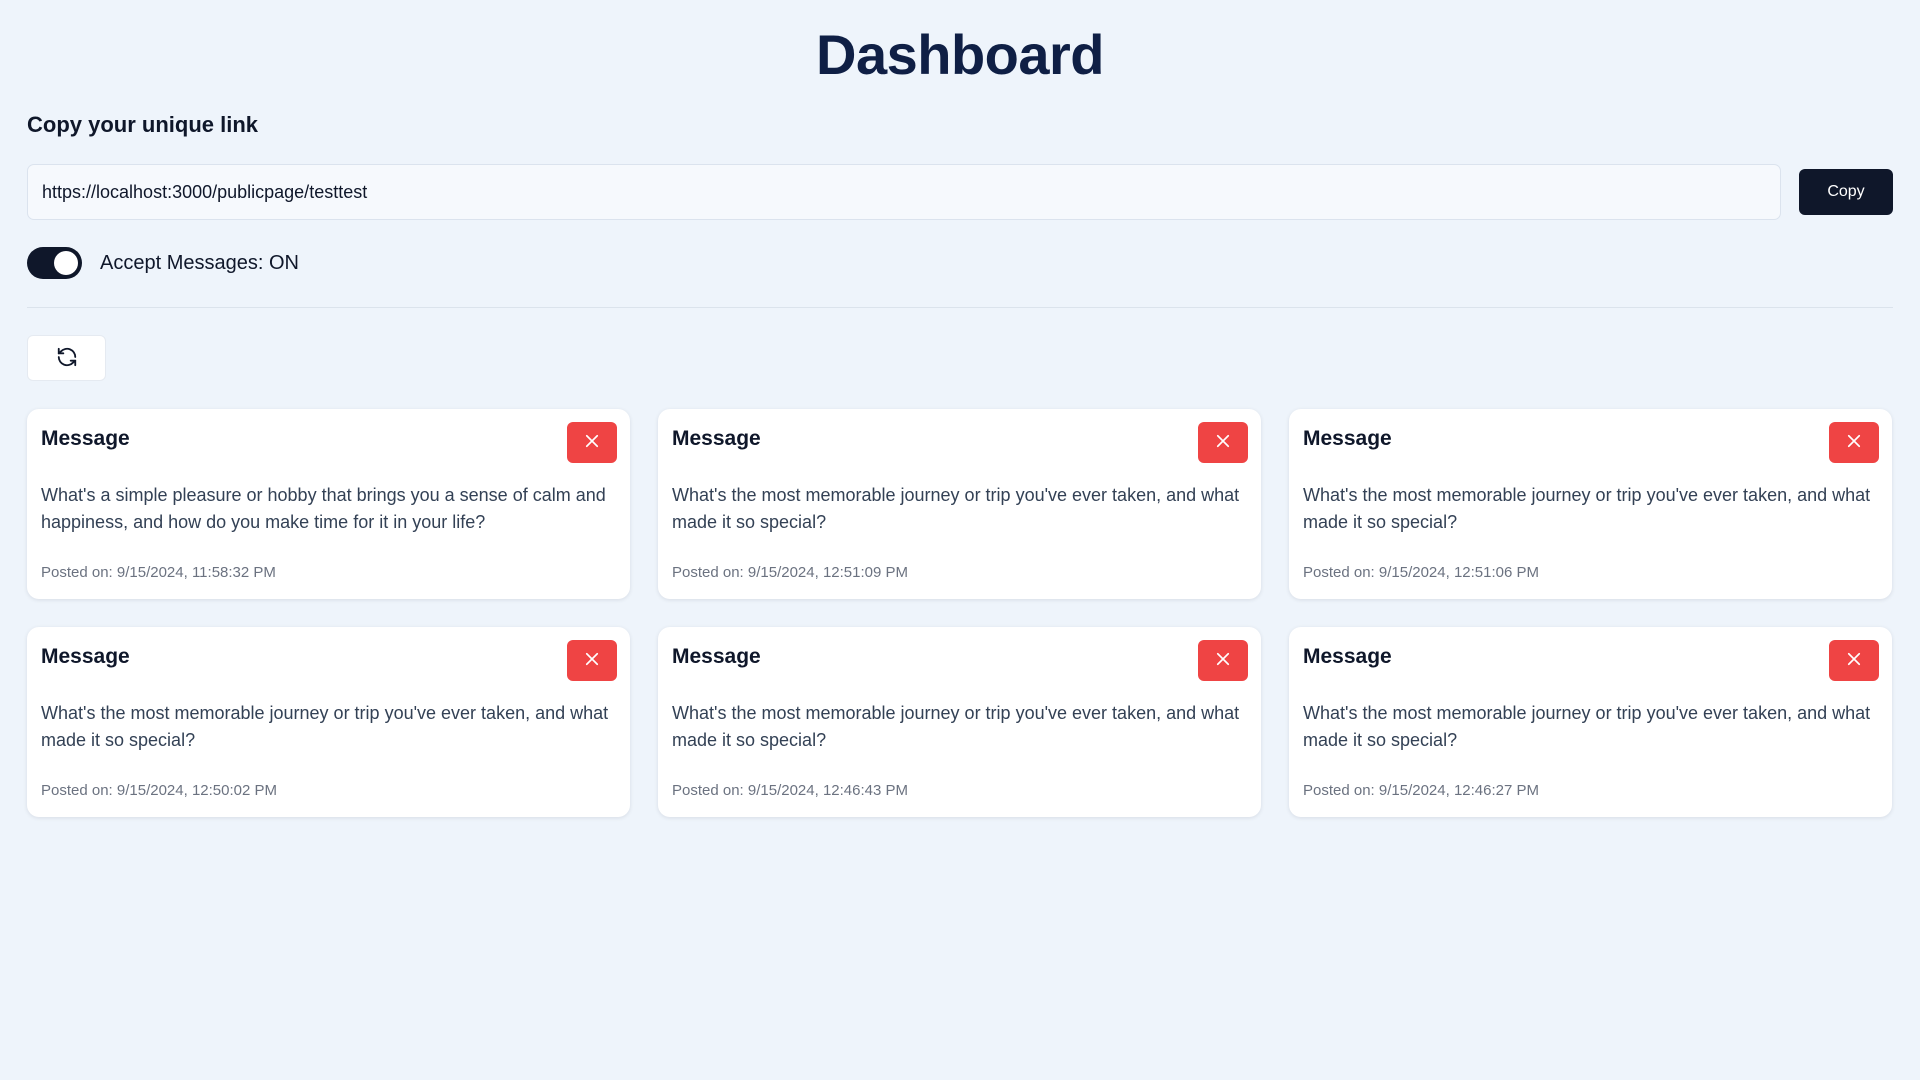 This screenshot has height=1080, width=1920. What do you see at coordinates (790, 572) in the screenshot?
I see `message-card-date: Posted on: 9/15/2024, 12:51:09 PM` at bounding box center [790, 572].